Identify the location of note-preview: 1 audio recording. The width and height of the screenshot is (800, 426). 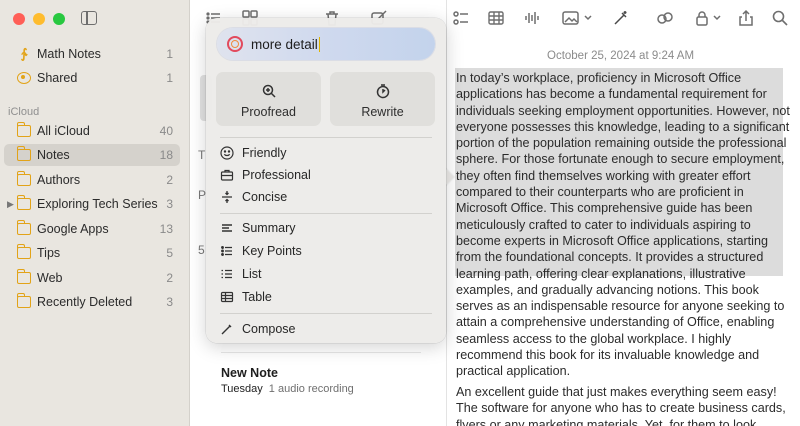
(311, 389).